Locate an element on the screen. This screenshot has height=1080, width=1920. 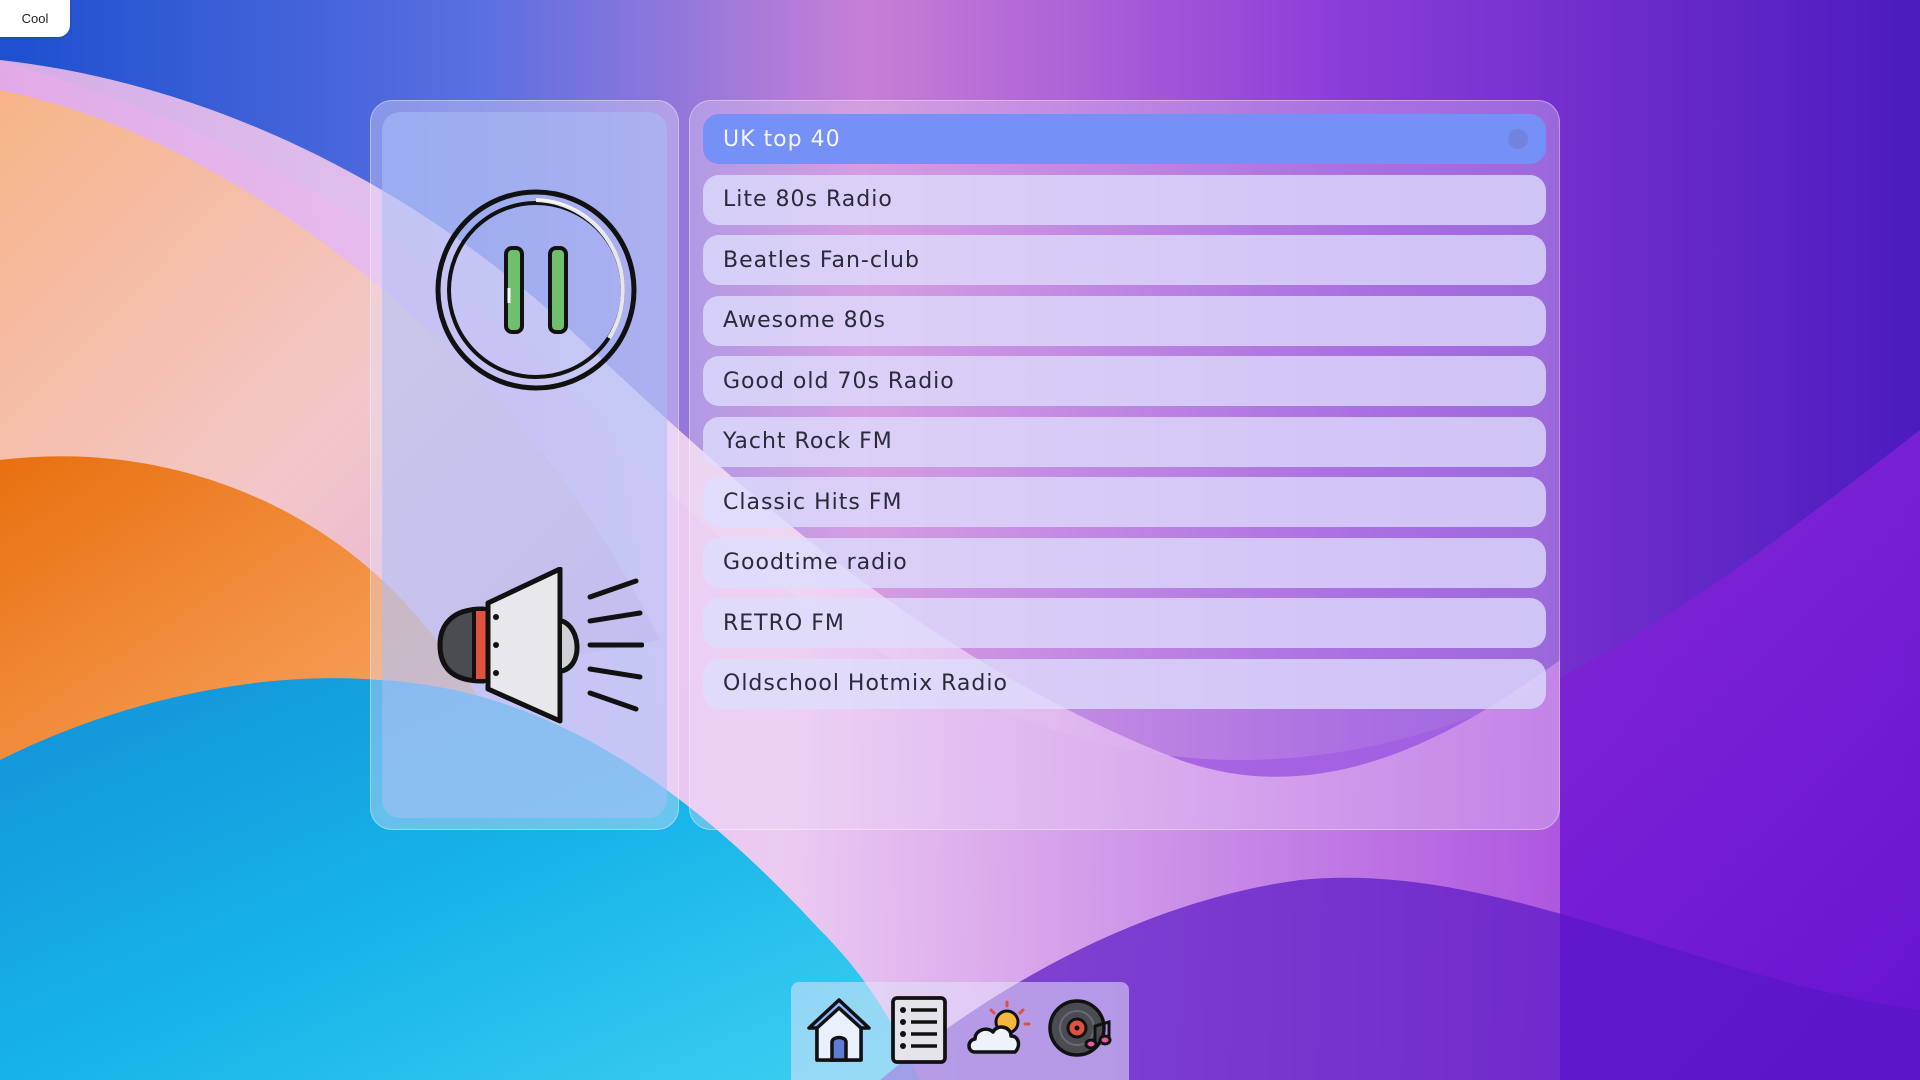
player-control-inner is located at coordinates (524, 465).